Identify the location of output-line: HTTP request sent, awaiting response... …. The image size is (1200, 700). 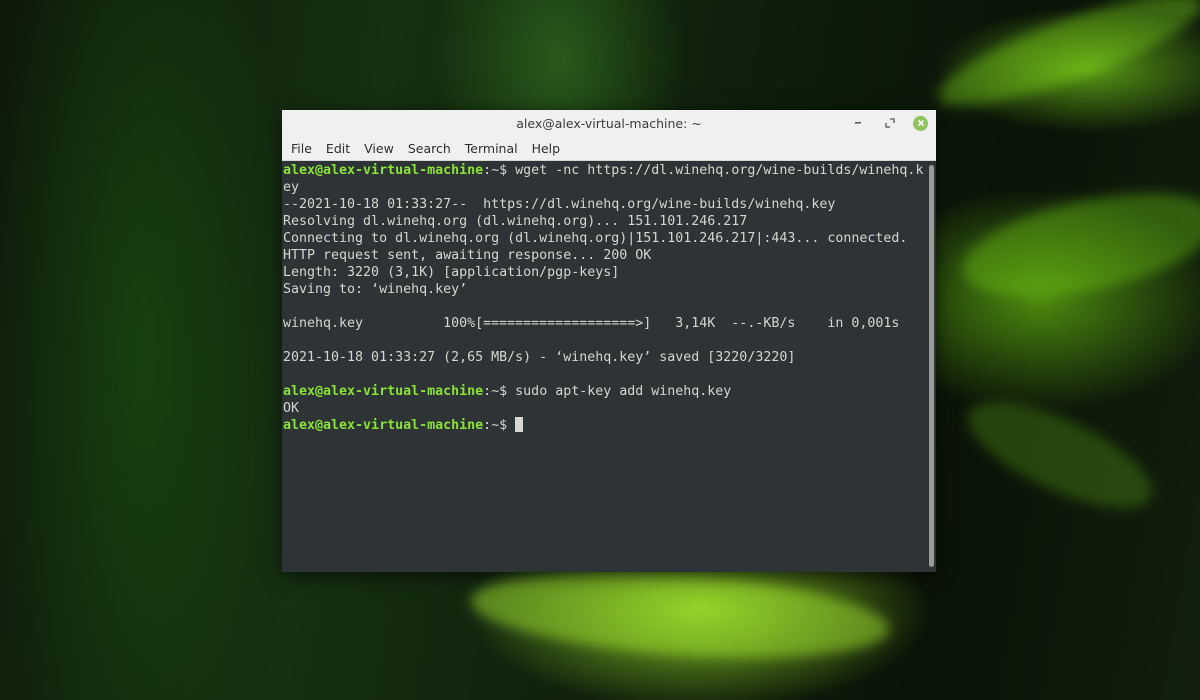
(467, 255).